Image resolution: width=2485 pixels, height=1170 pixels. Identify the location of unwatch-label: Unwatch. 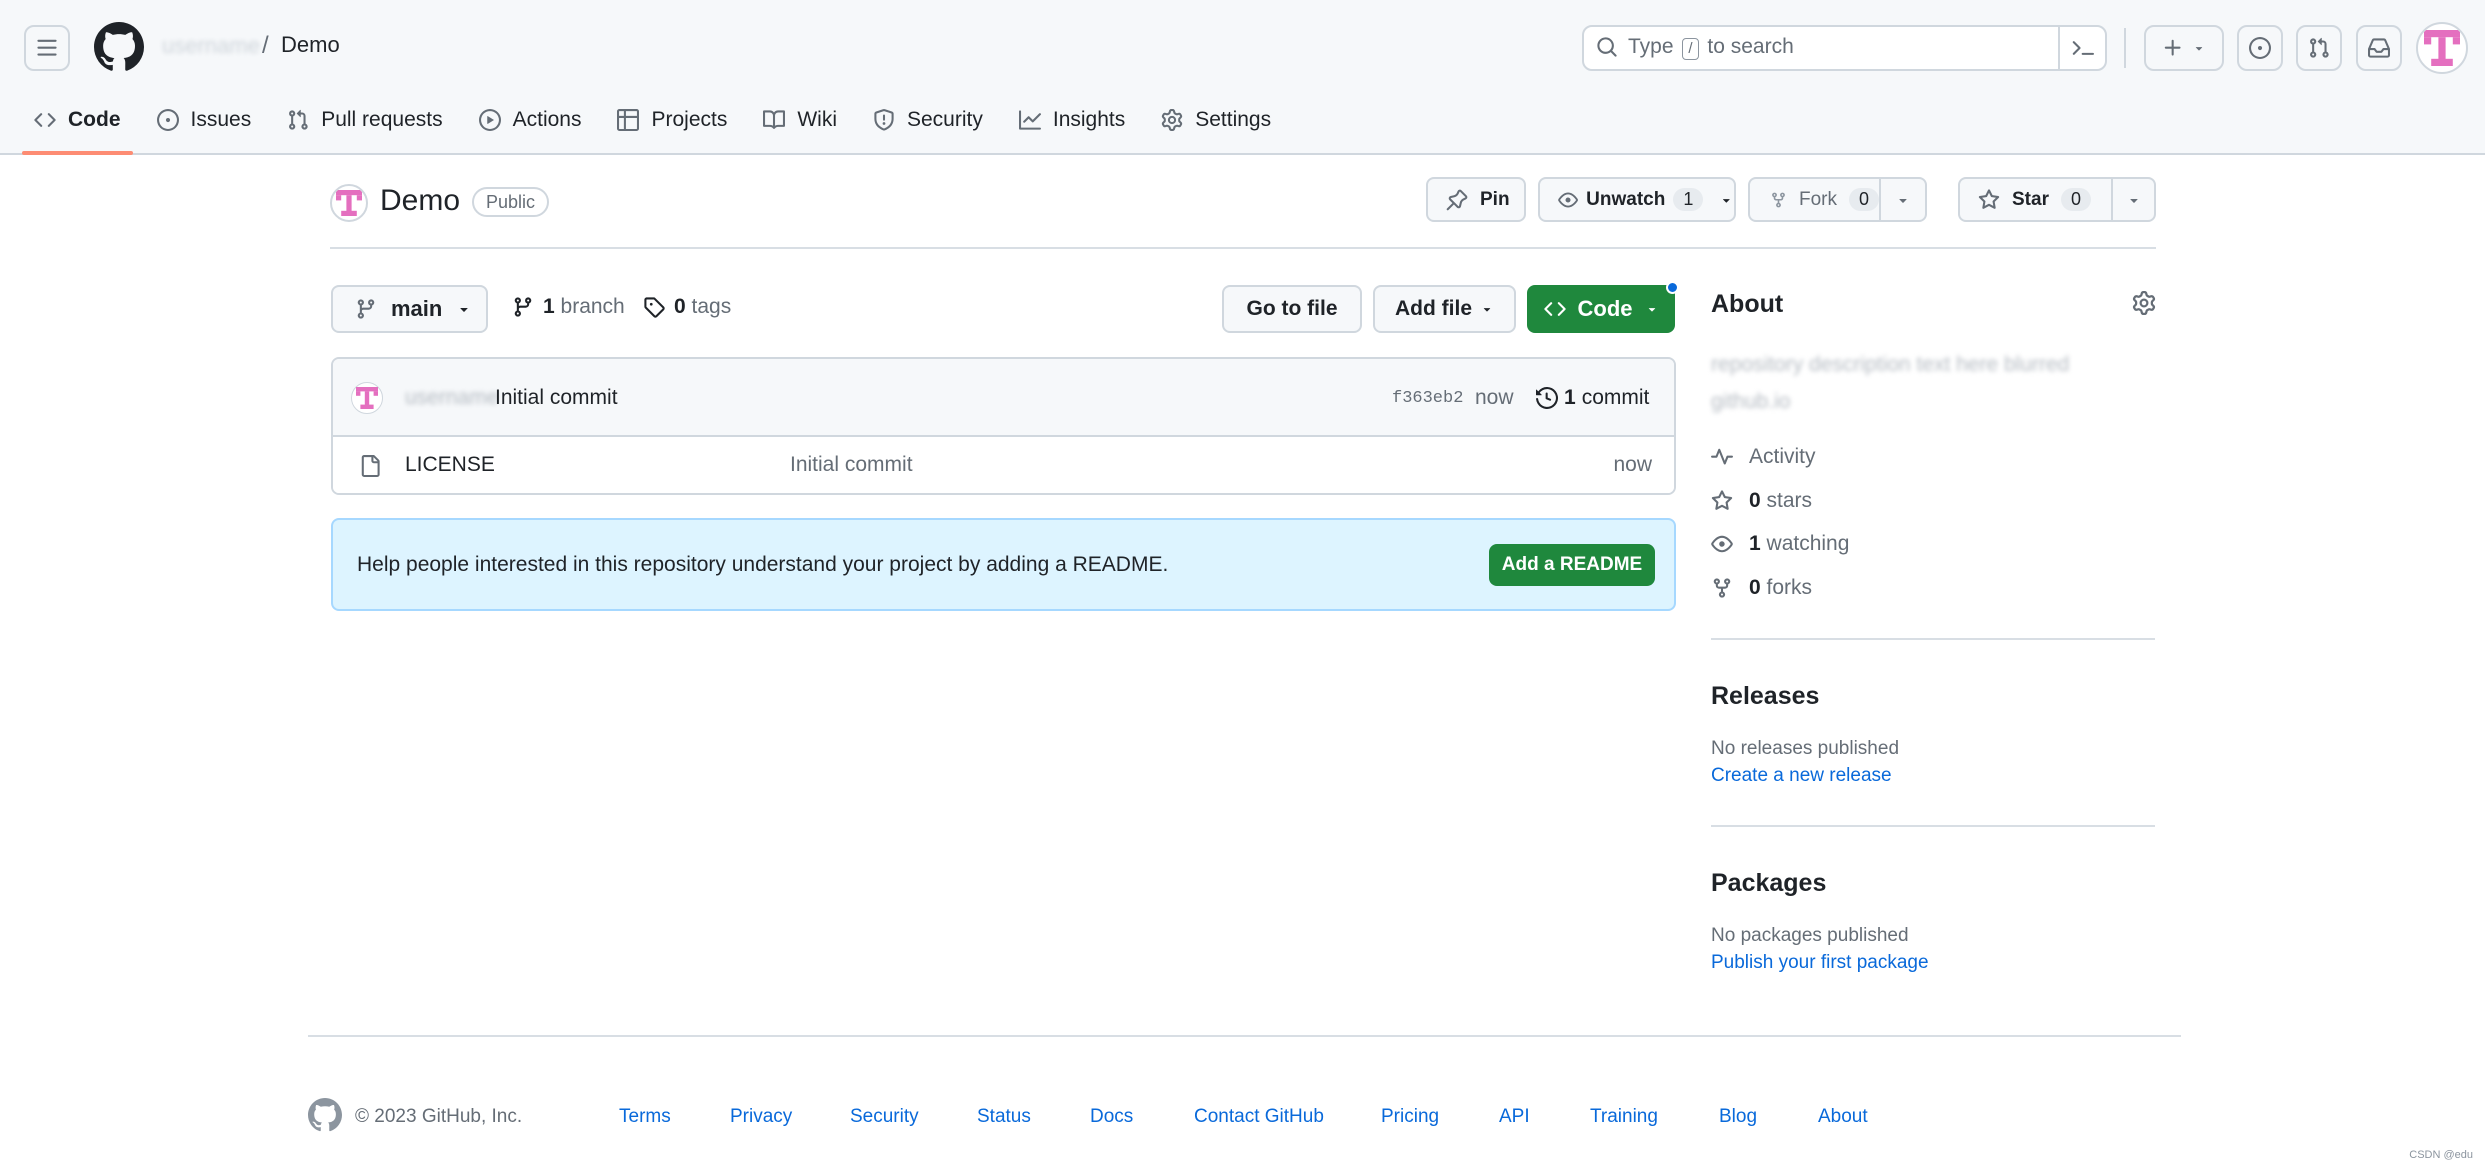
(1626, 199).